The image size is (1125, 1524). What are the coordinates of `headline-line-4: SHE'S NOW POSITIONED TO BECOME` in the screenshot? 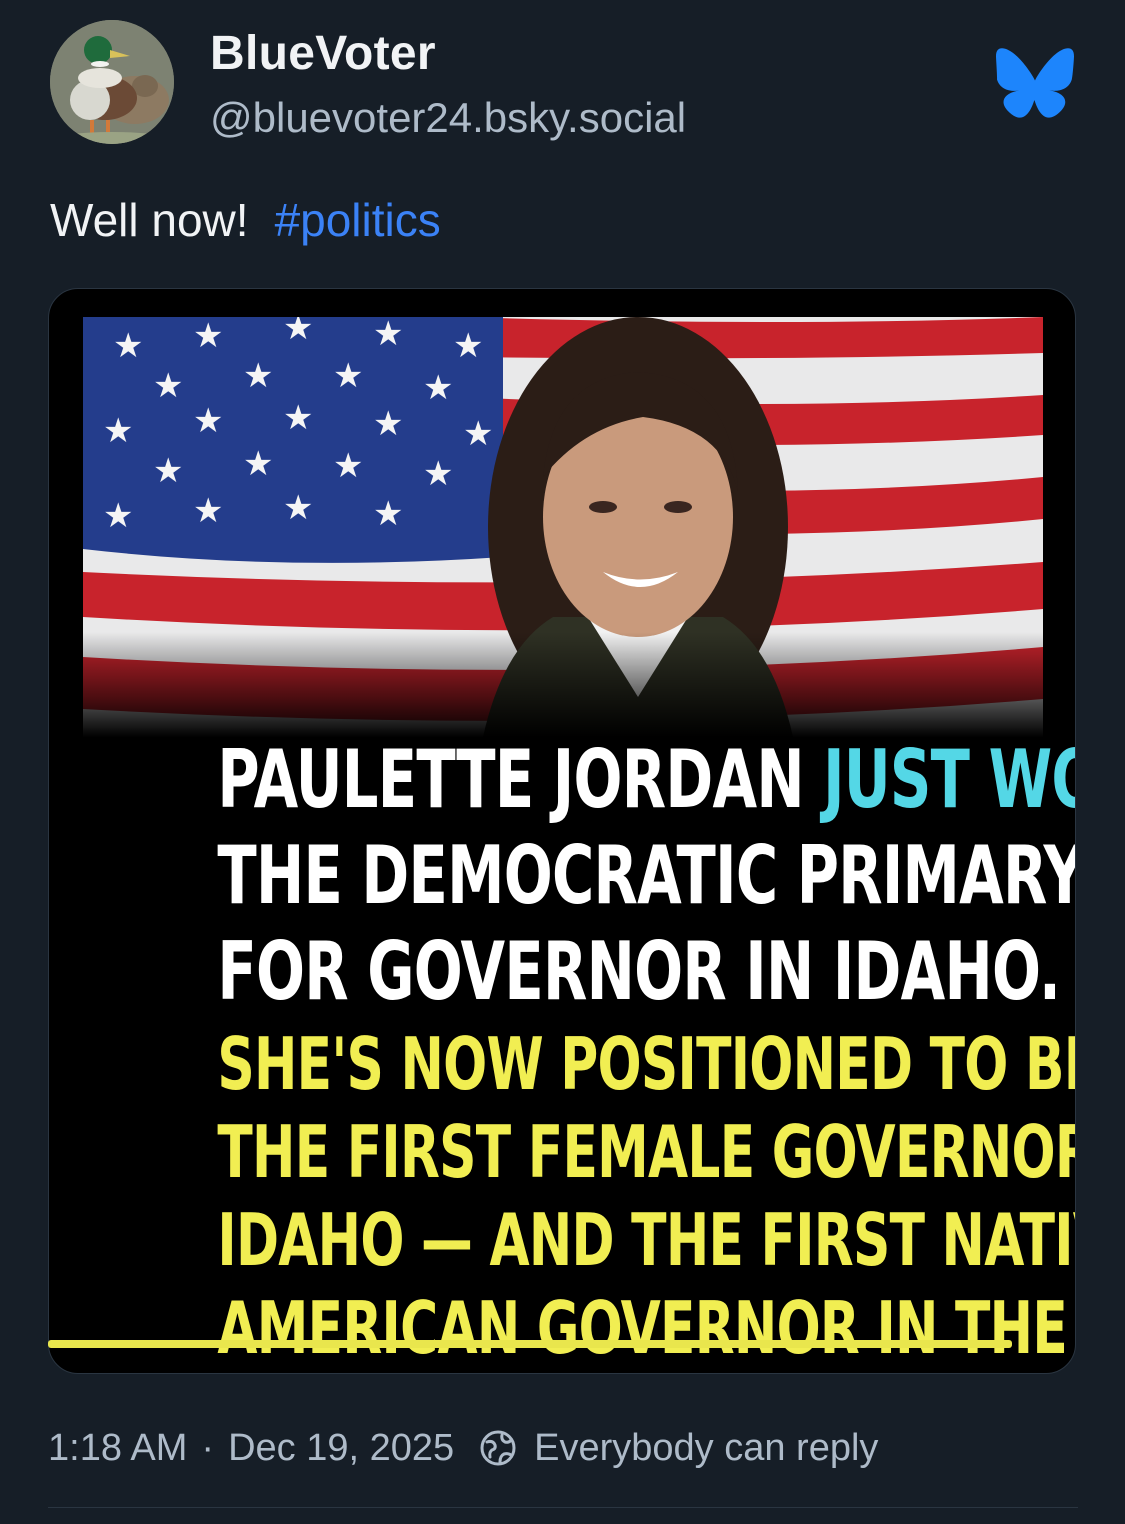 It's located at (646, 1064).